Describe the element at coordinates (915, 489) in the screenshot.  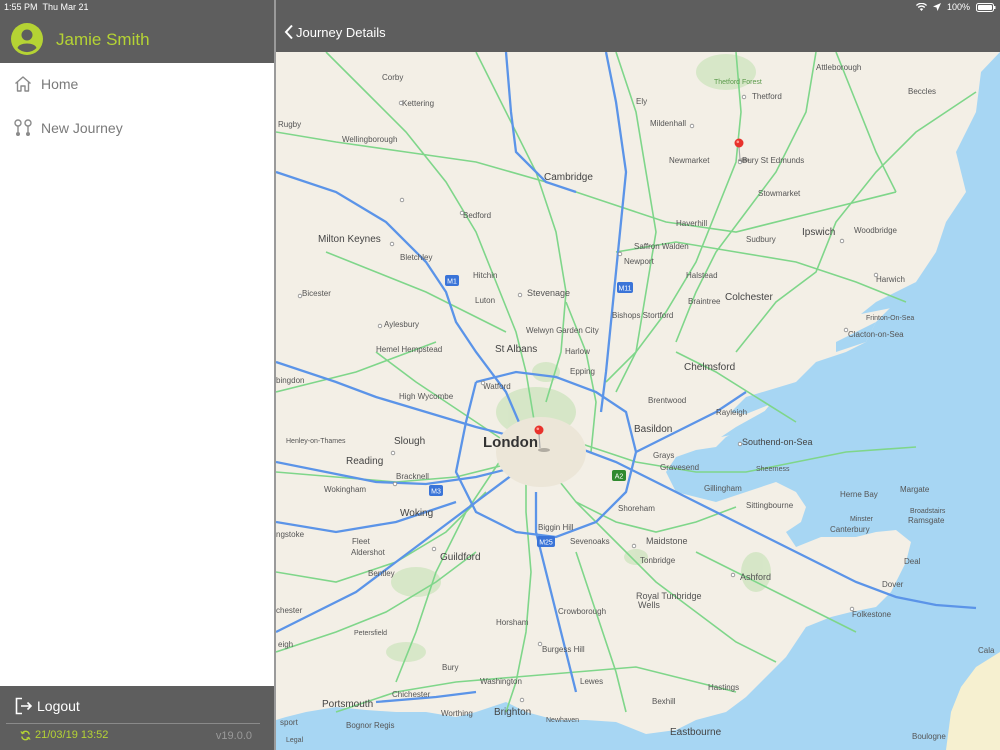
I see `label-margate: Margate` at that location.